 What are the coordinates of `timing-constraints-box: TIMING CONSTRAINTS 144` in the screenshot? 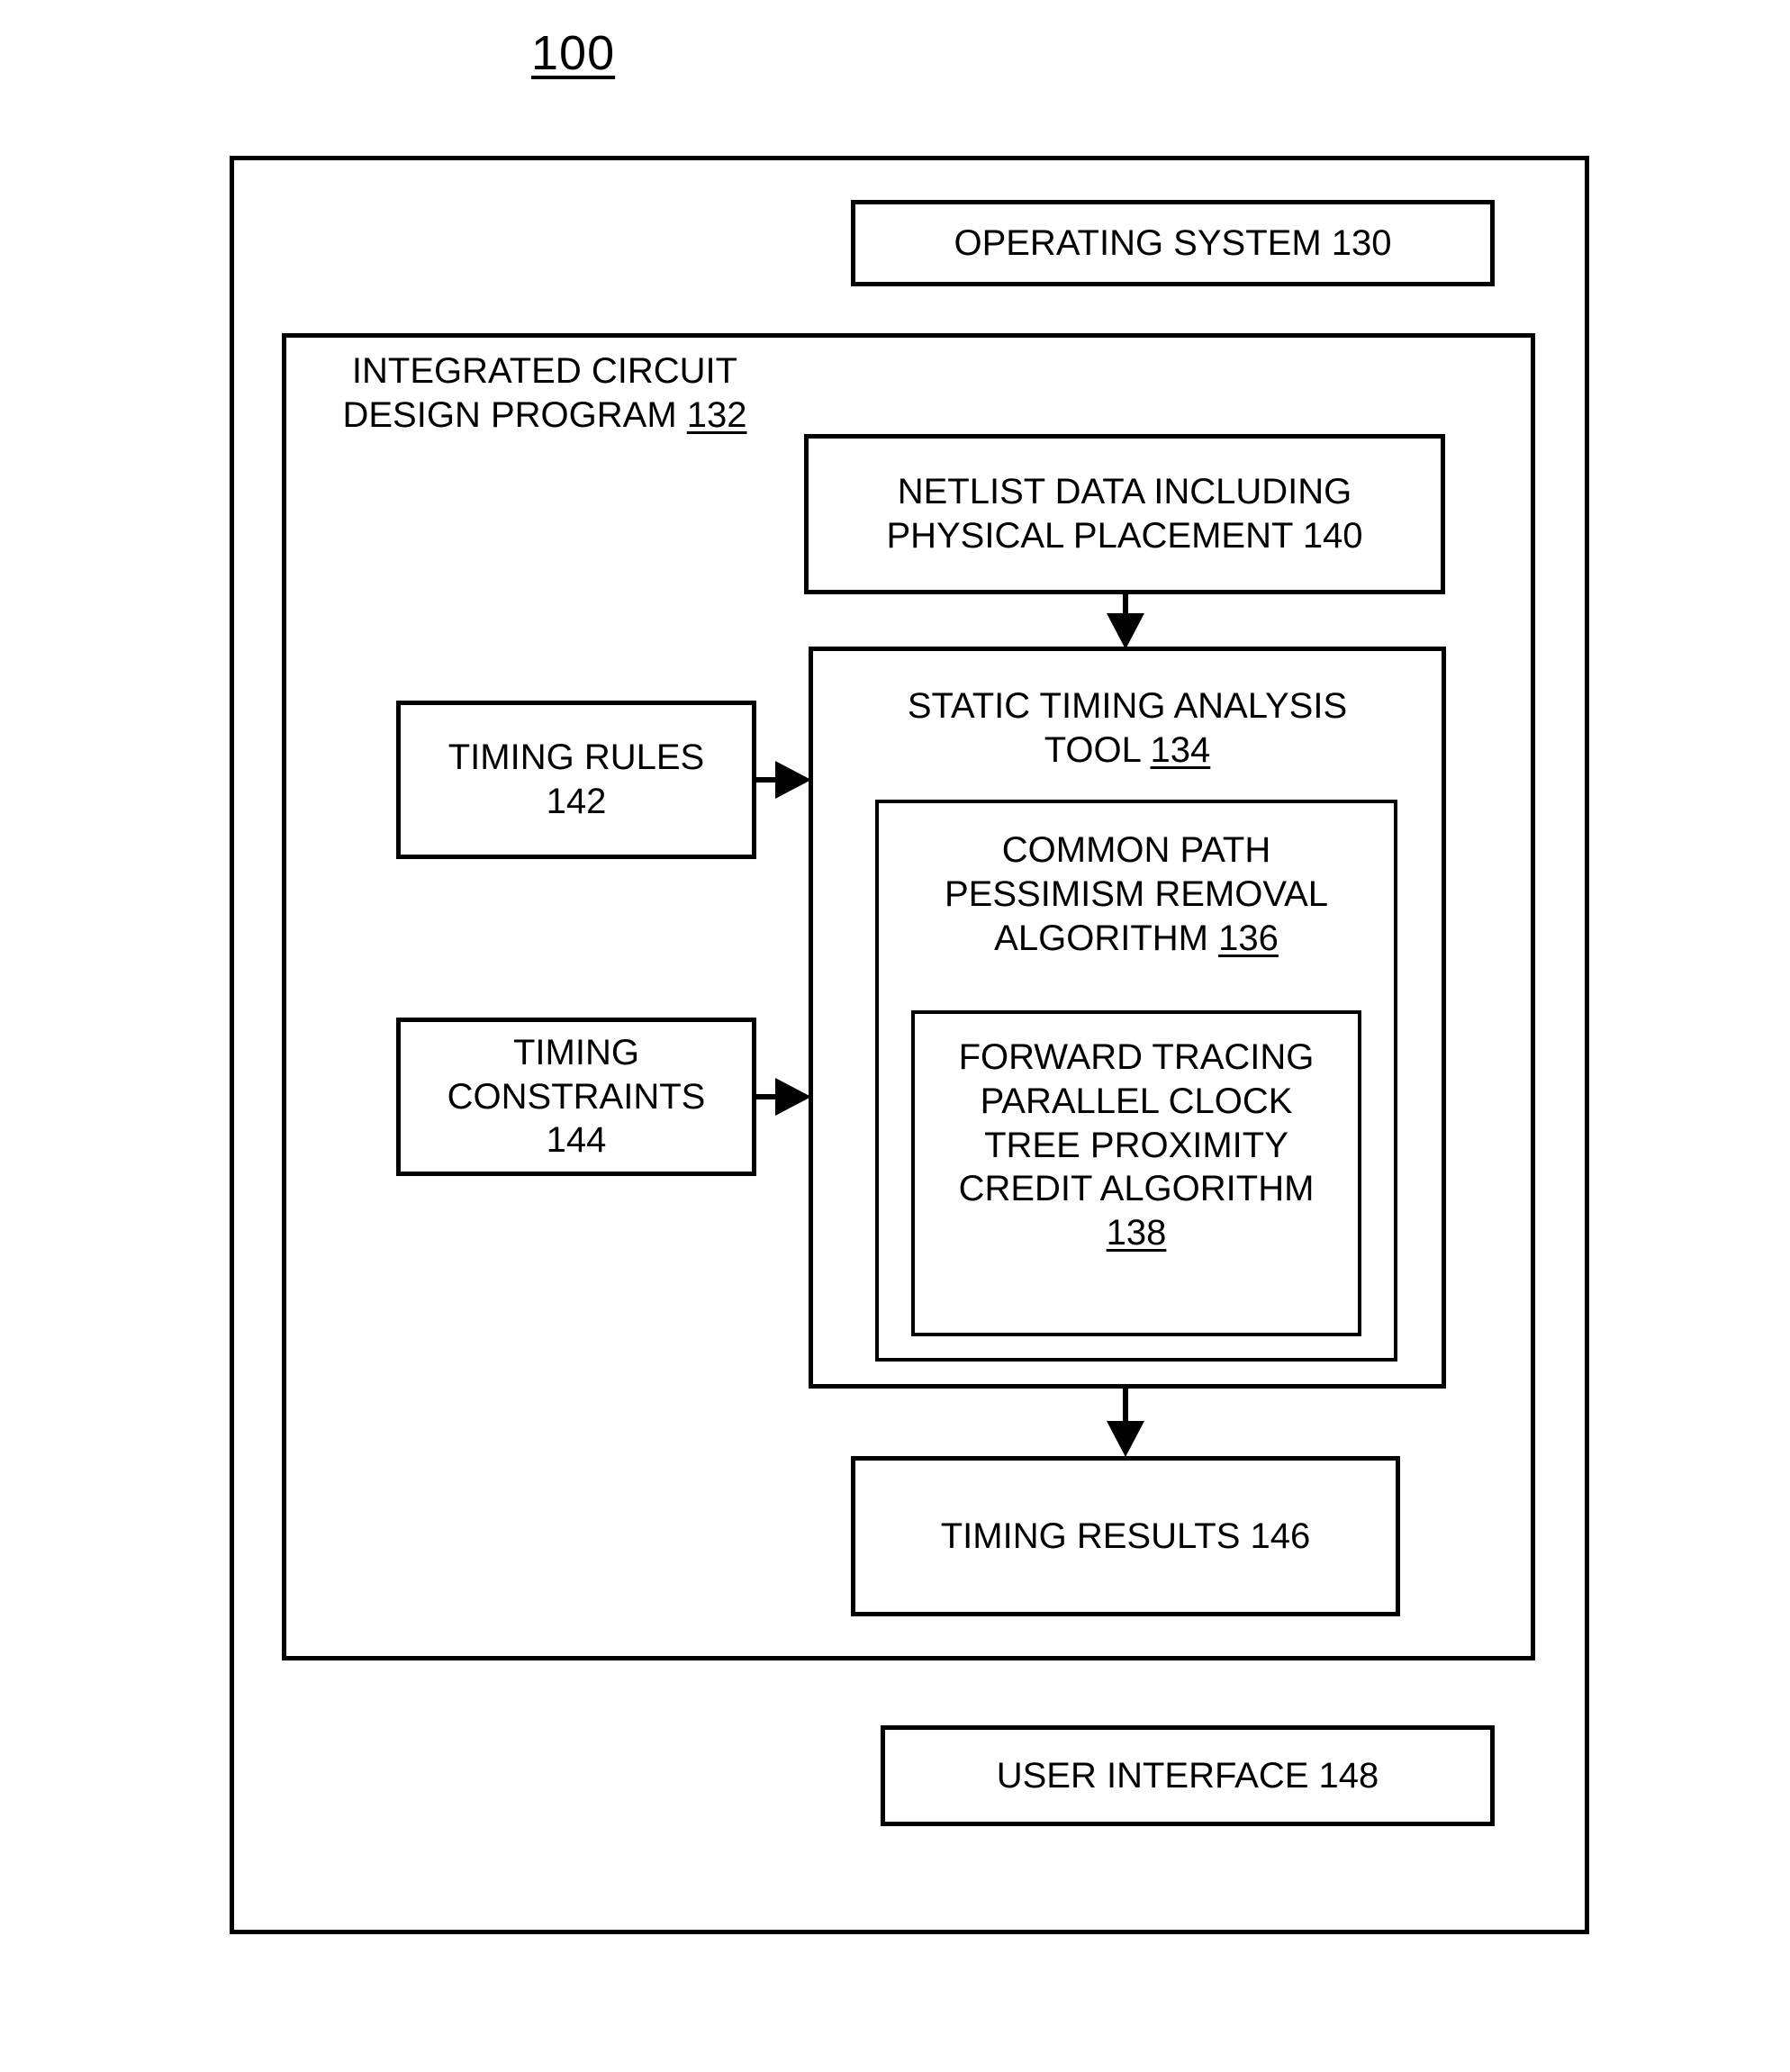 It's located at (576, 1097).